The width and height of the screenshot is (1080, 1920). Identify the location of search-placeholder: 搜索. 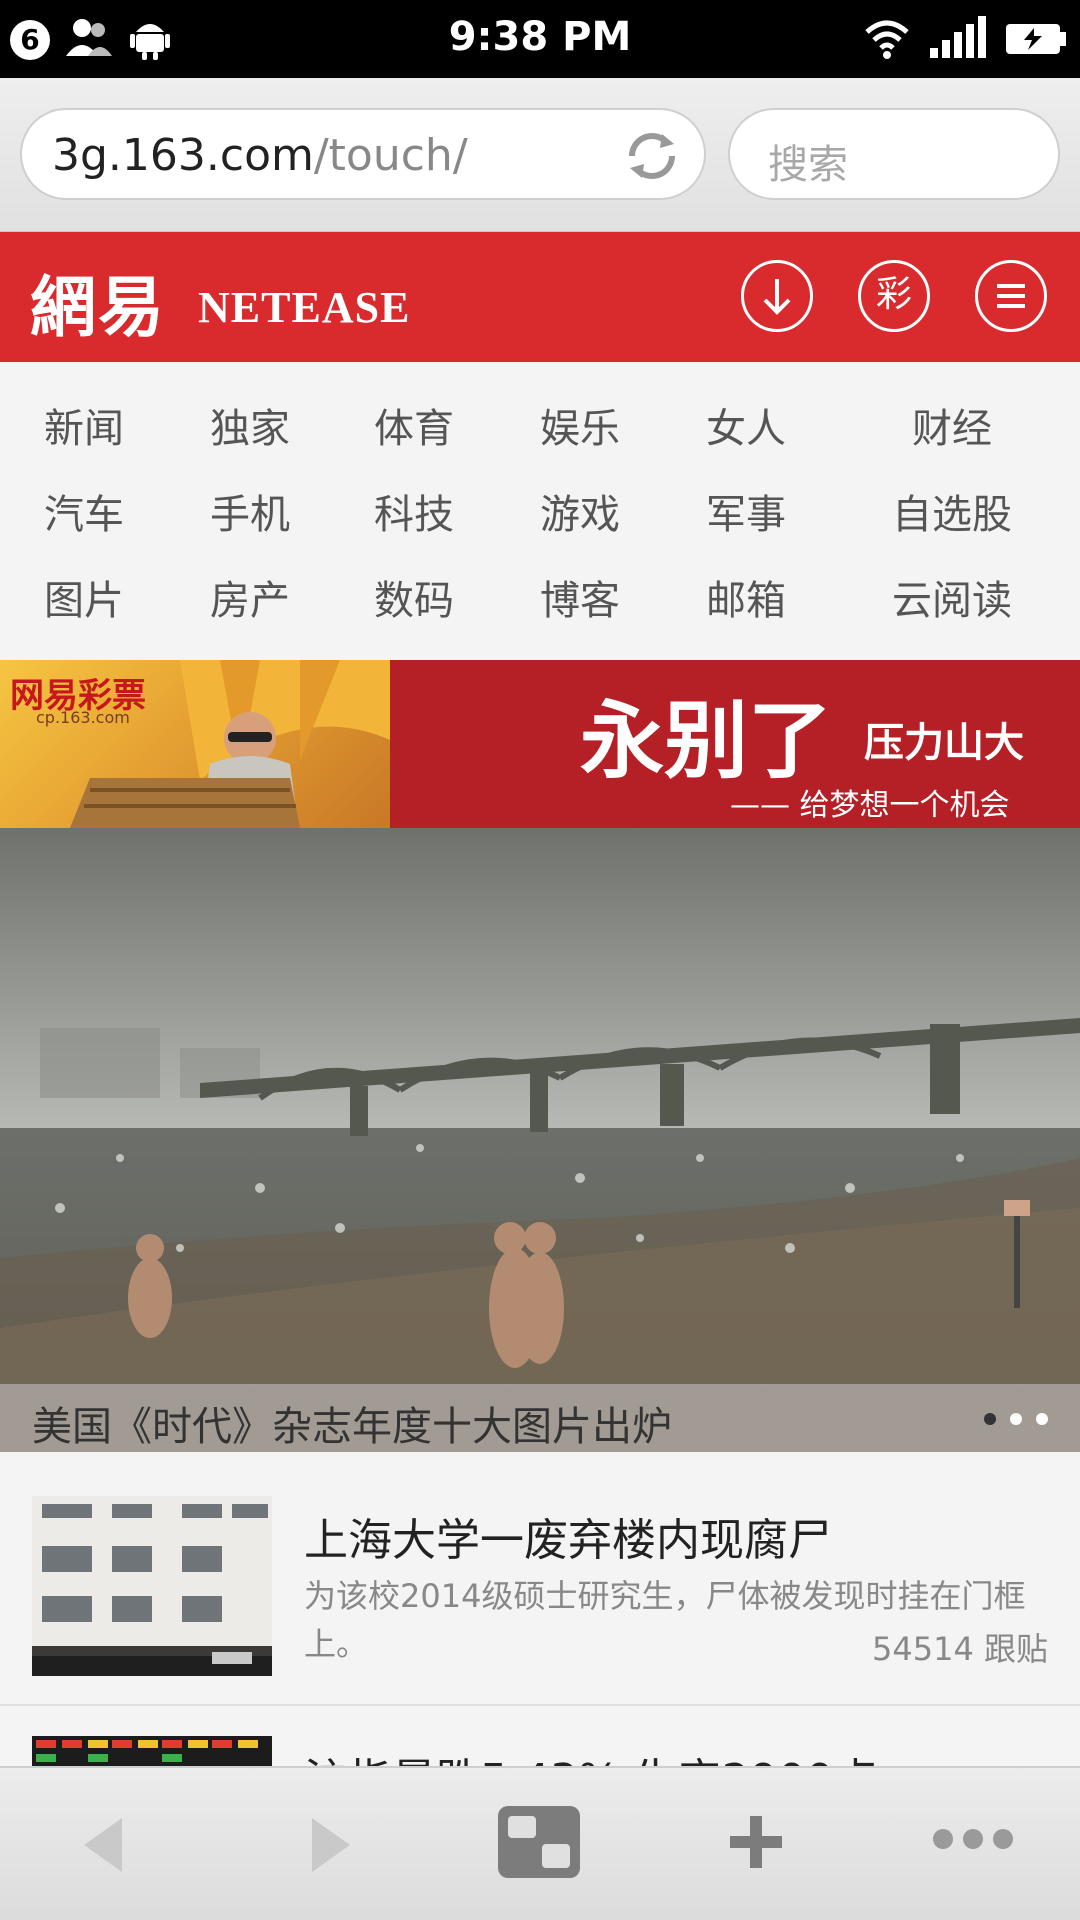
(808, 165).